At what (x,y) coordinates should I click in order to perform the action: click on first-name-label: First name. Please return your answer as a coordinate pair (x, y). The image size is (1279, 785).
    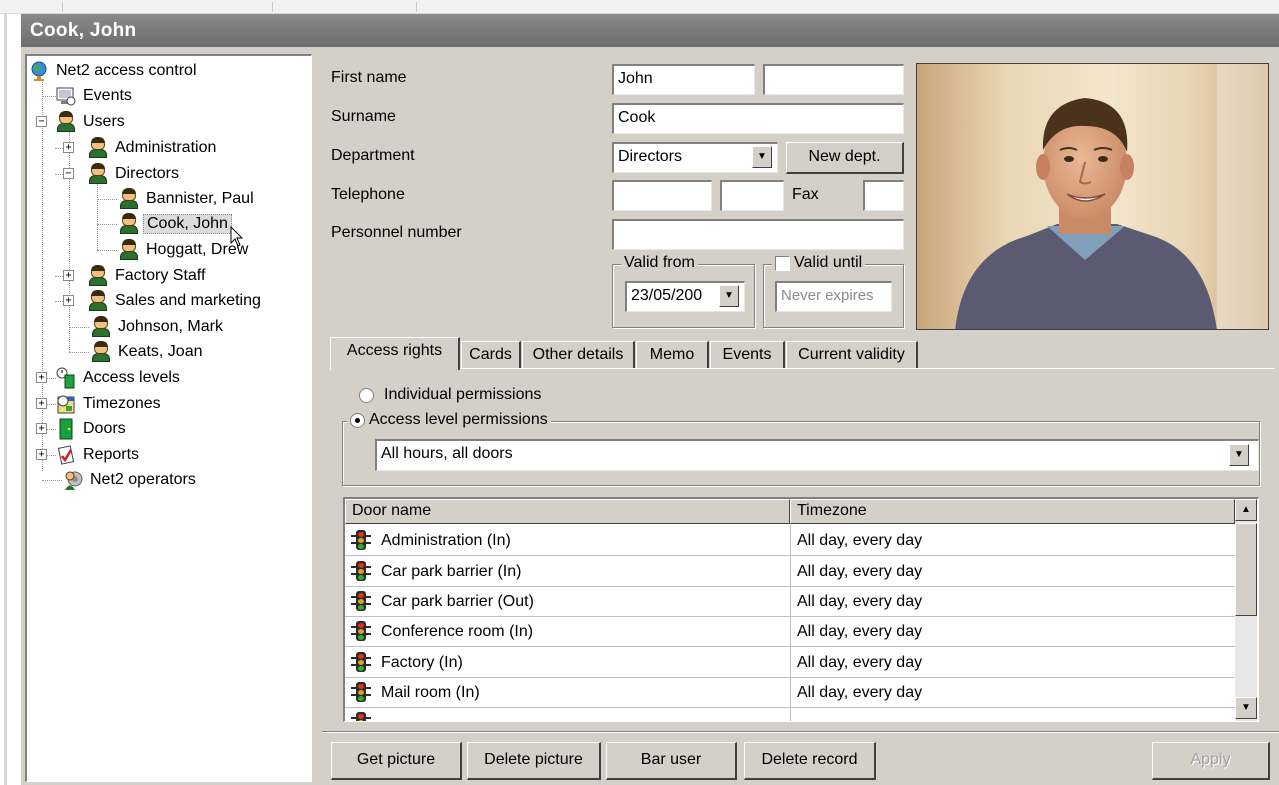
    Looking at the image, I should click on (369, 77).